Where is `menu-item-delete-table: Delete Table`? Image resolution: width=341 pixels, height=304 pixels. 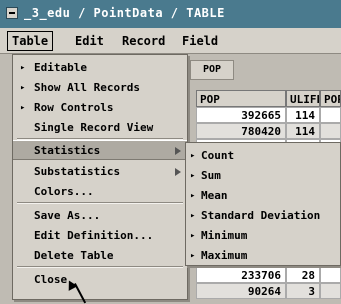
menu-item-delete-table: Delete Table is located at coordinates (100, 256).